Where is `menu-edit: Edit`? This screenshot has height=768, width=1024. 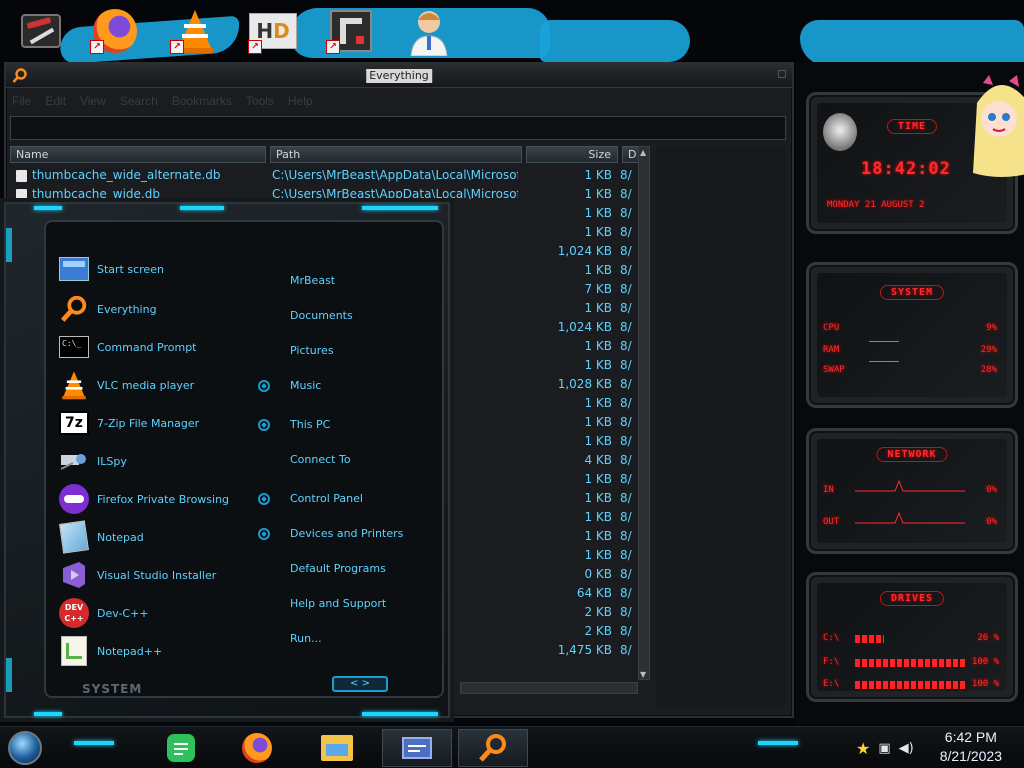 menu-edit: Edit is located at coordinates (55, 103).